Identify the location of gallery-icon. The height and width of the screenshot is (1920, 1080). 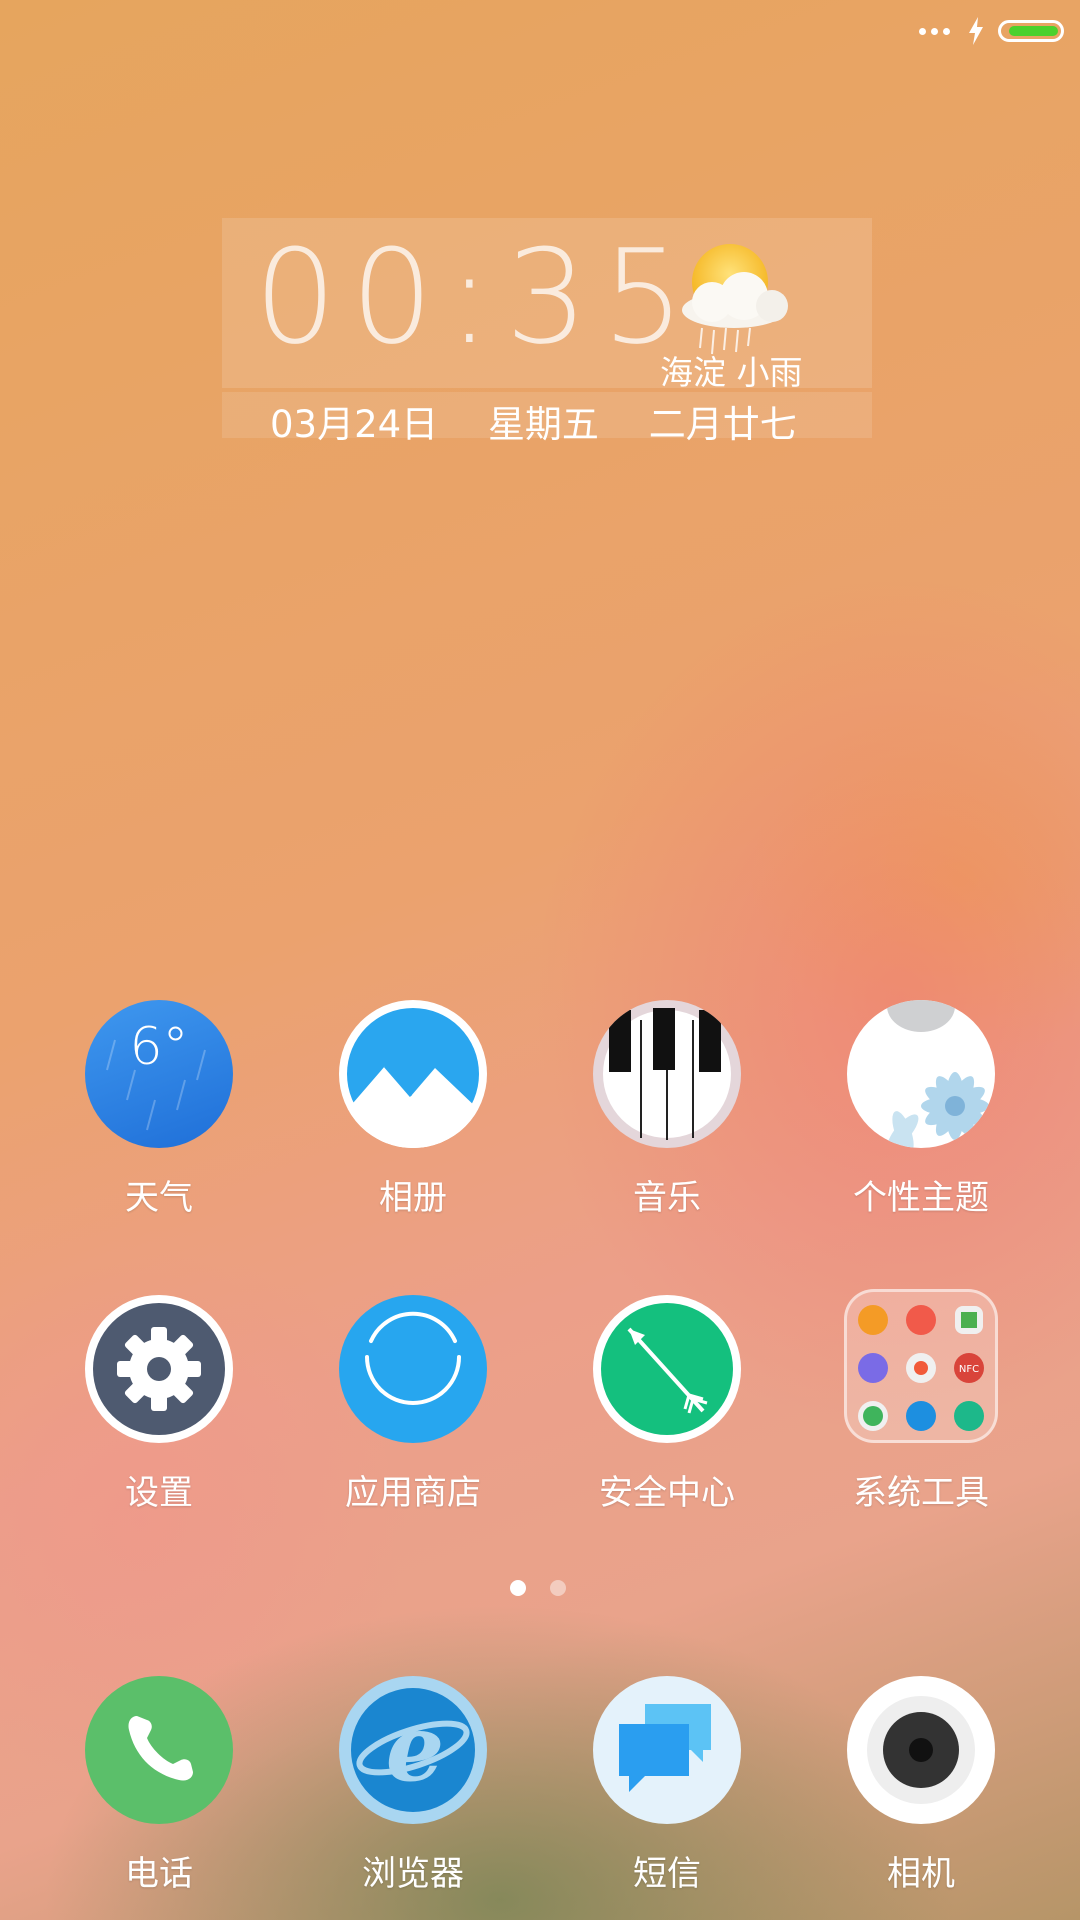
(413, 1074).